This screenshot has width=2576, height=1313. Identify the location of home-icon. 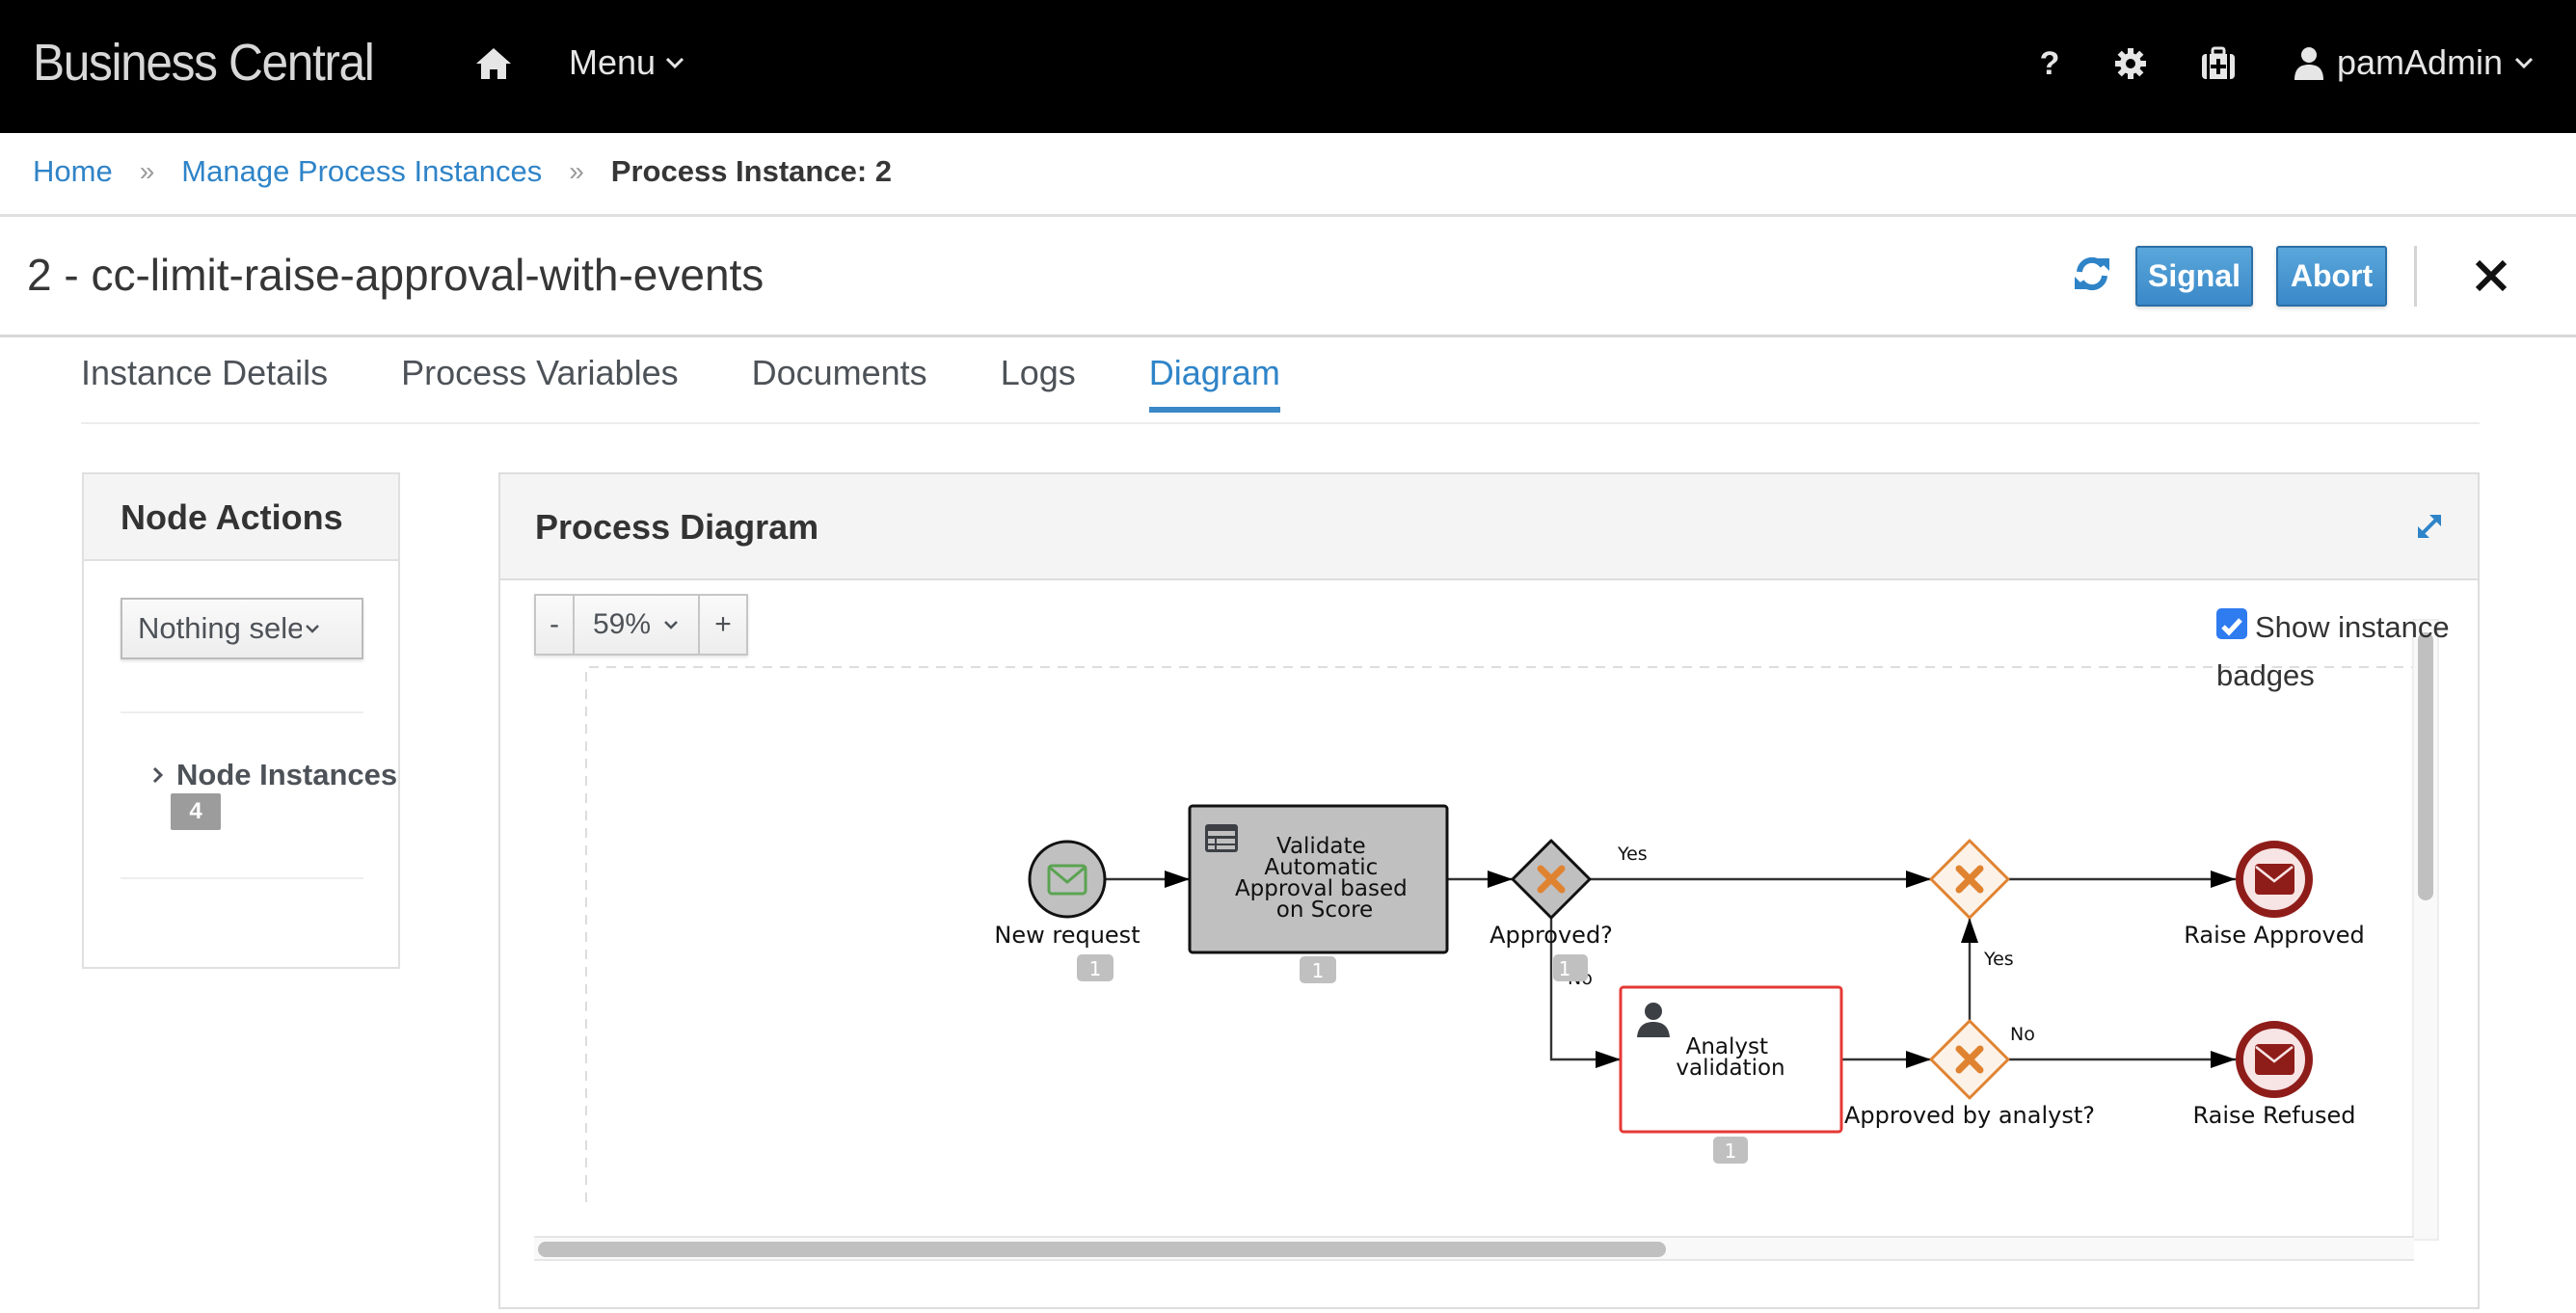
(494, 63).